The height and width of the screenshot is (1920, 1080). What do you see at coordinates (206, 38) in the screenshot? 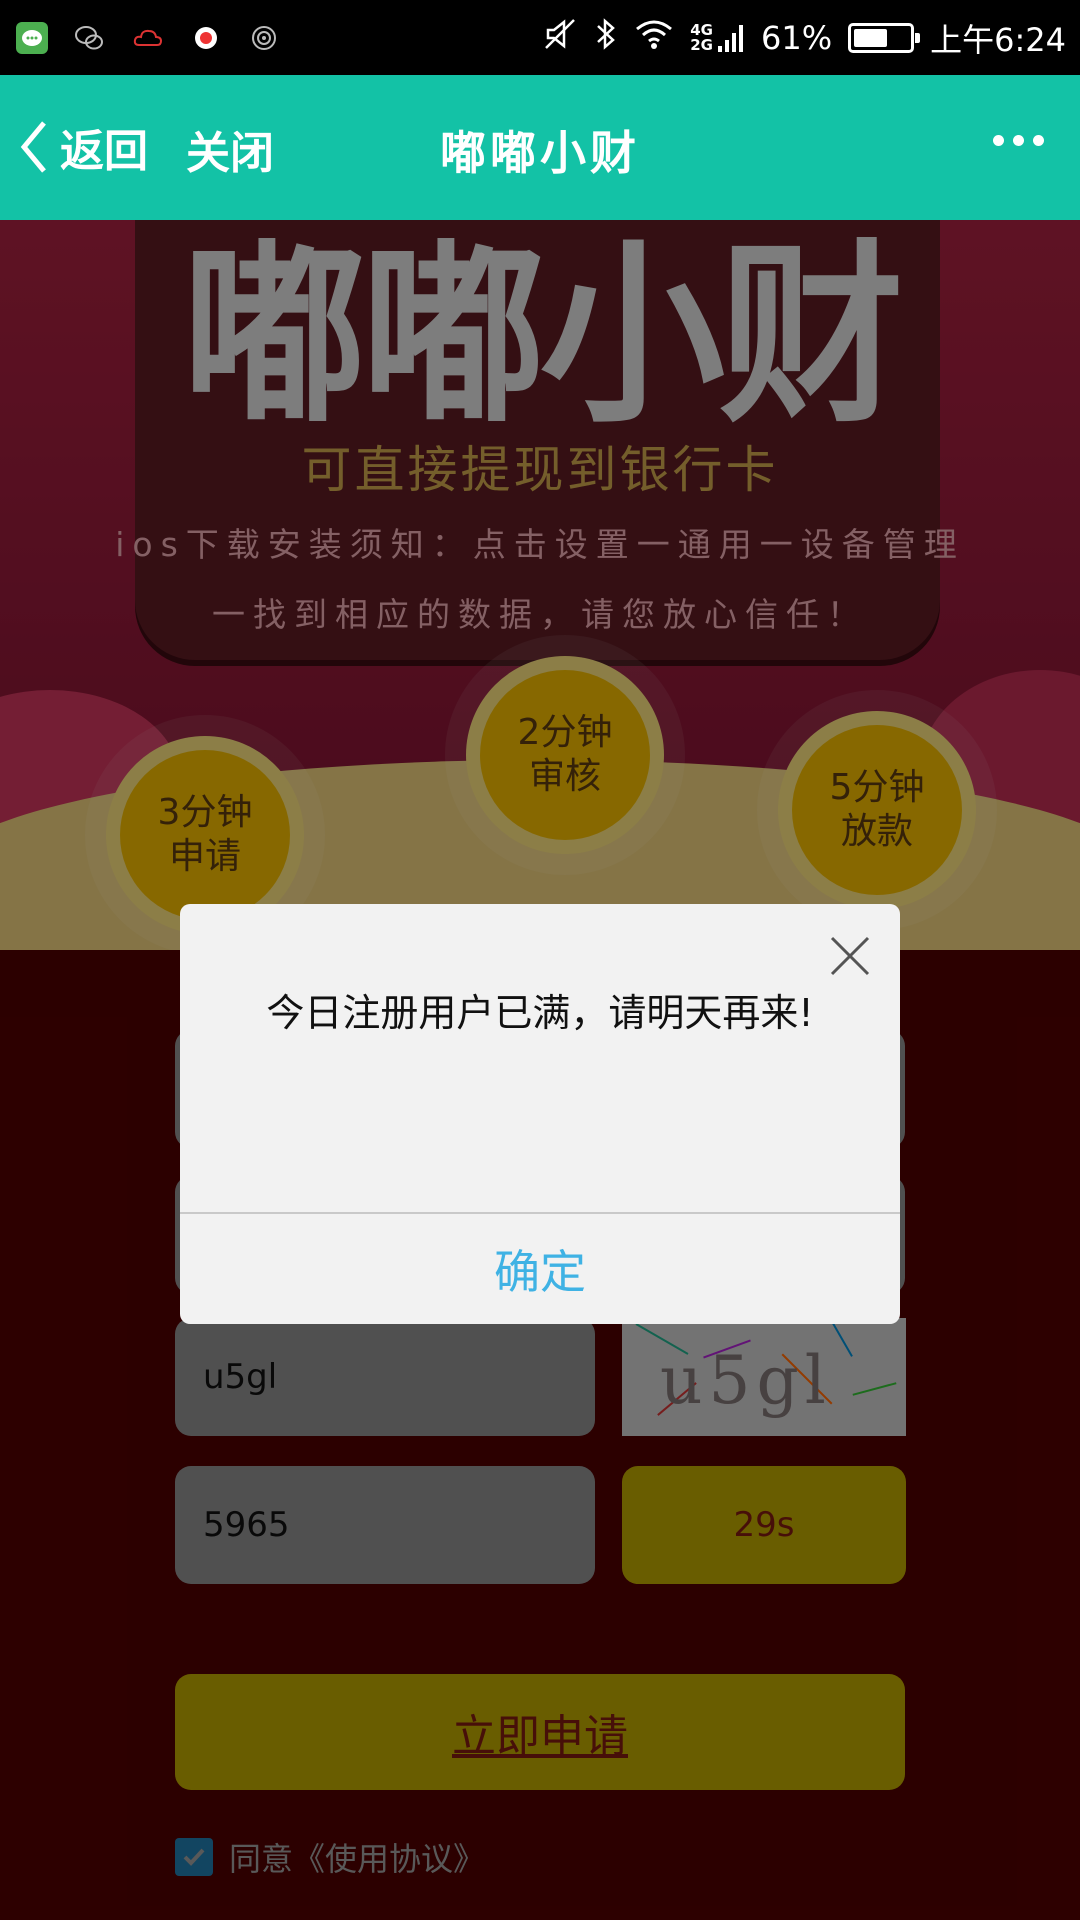
I see `record-icon` at bounding box center [206, 38].